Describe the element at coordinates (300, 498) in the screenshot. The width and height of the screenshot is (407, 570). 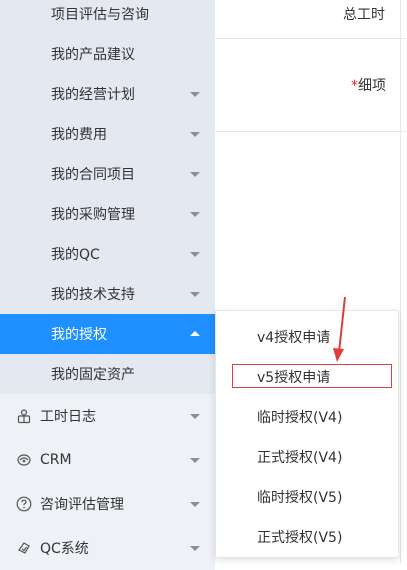
I see `menu-item-label: 临时授权(V5)` at that location.